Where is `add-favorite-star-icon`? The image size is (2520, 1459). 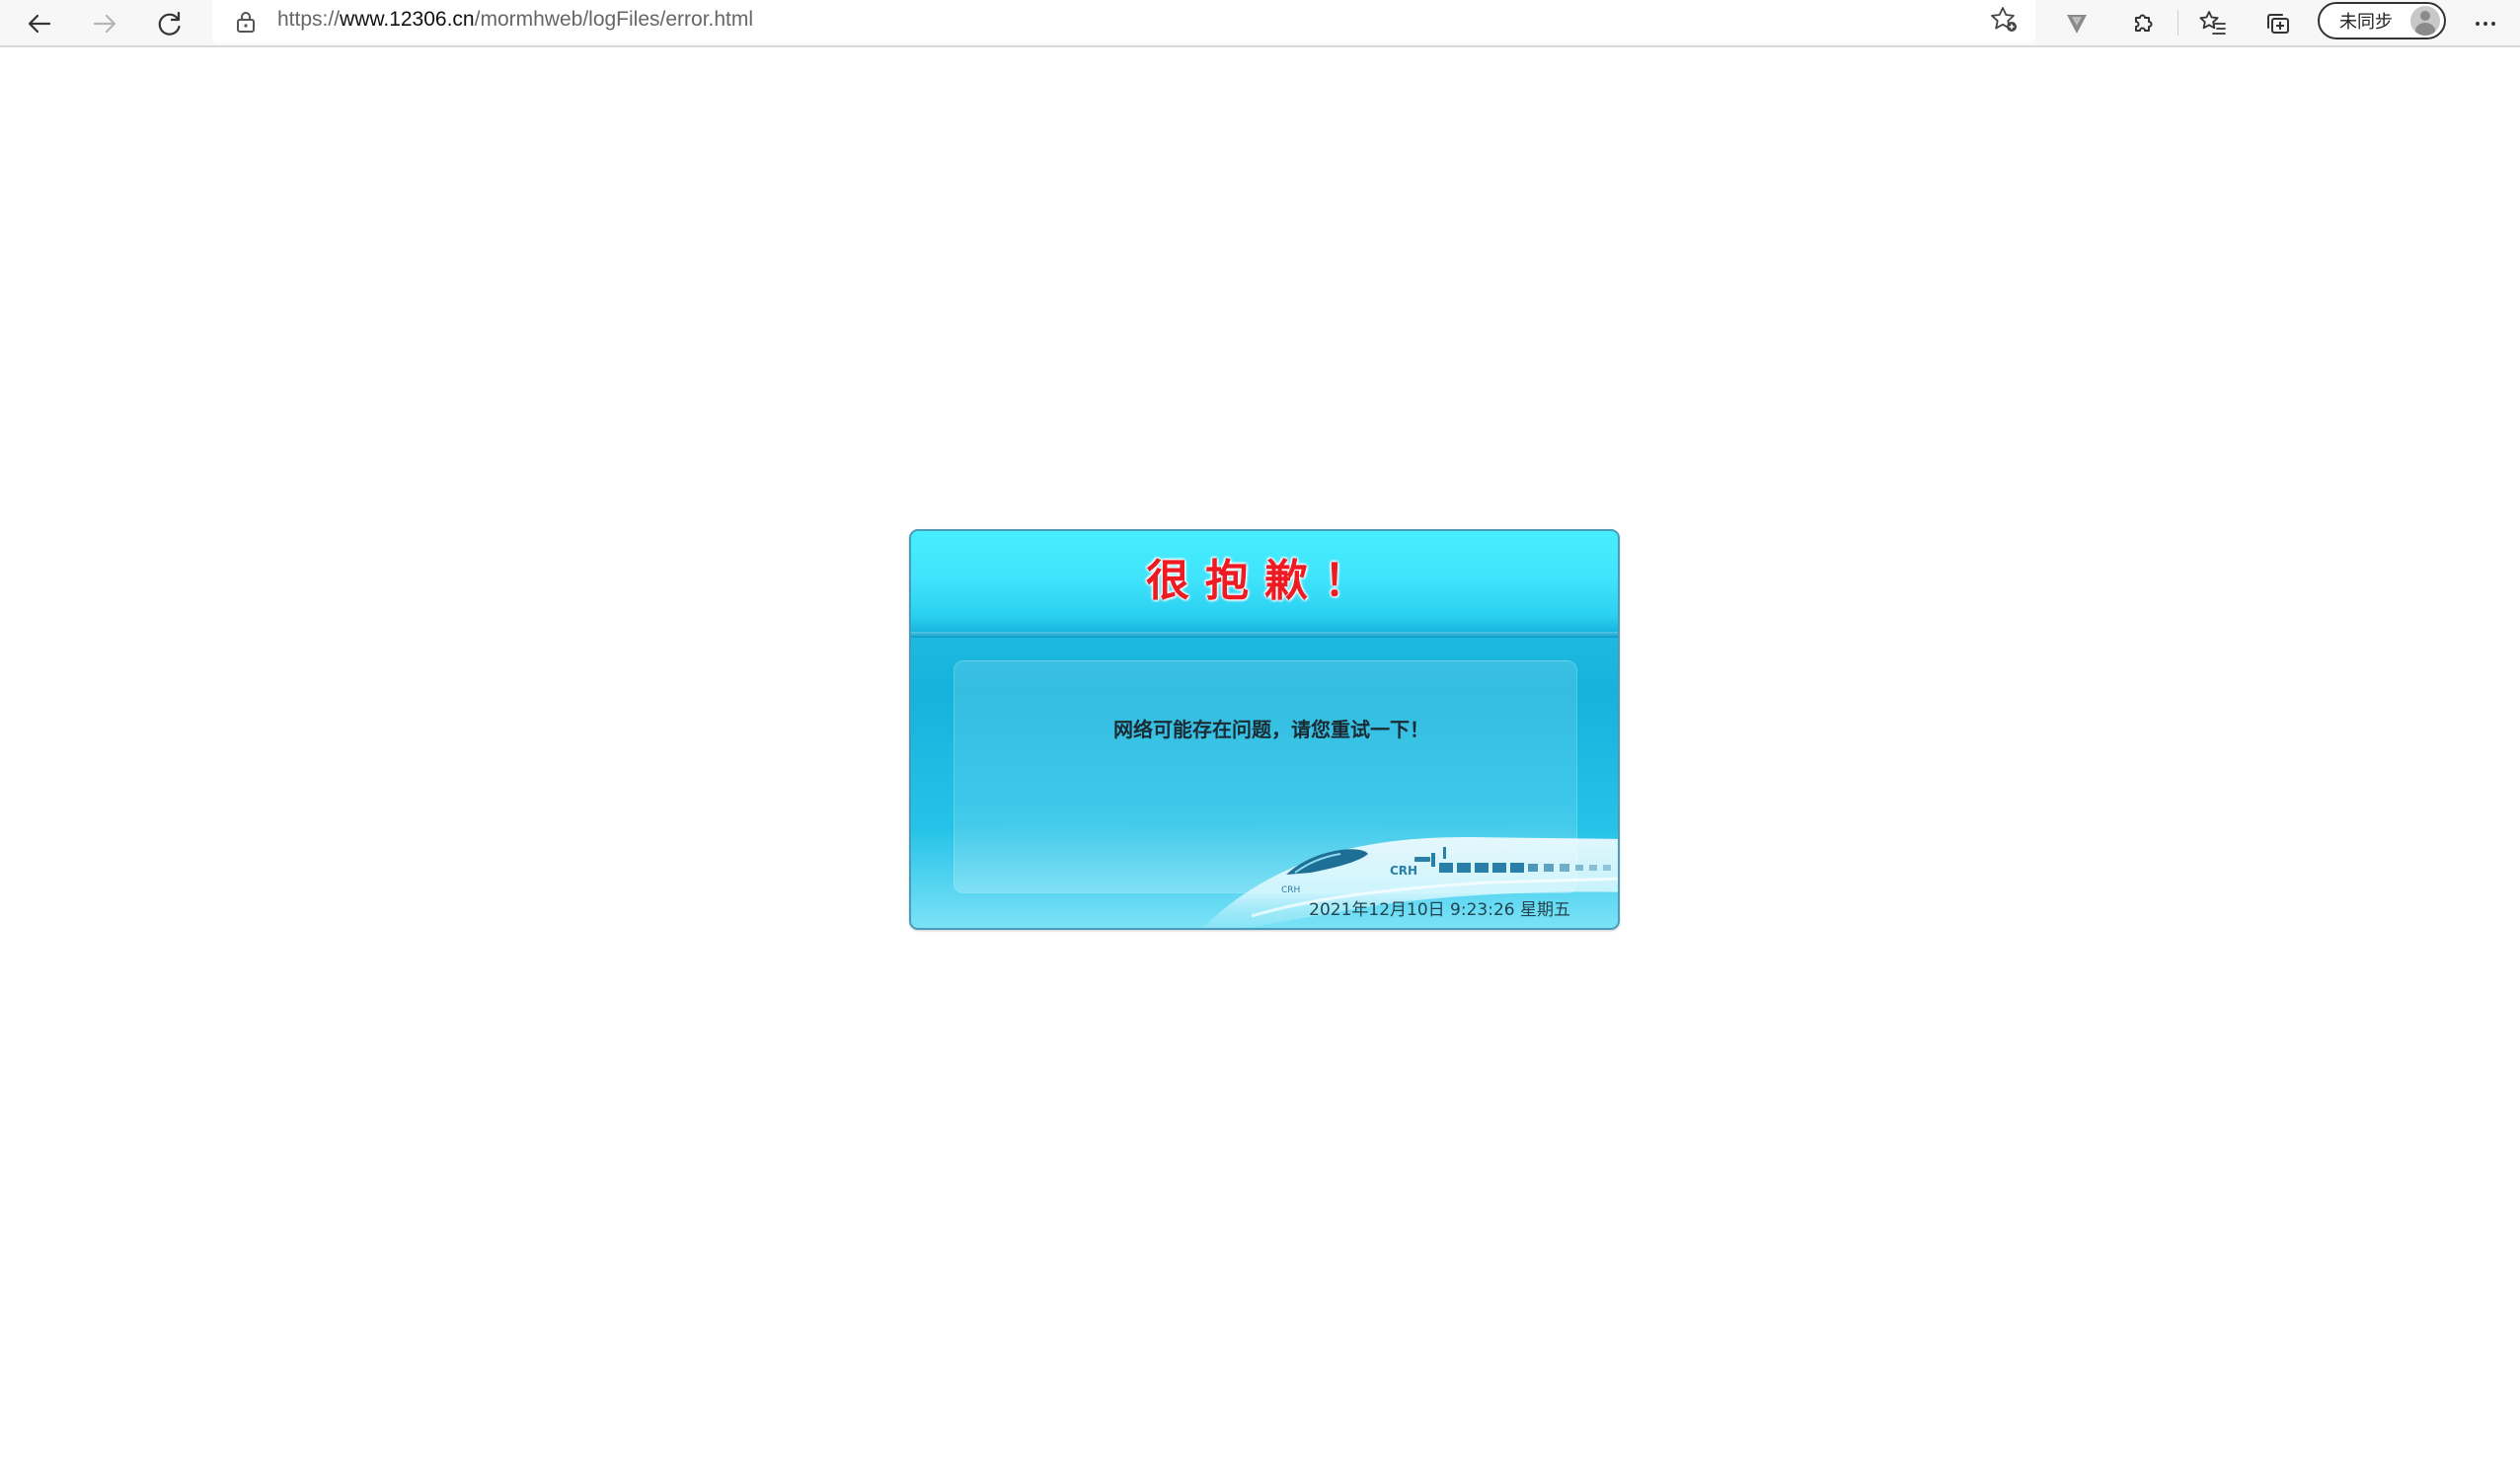 add-favorite-star-icon is located at coordinates (2004, 22).